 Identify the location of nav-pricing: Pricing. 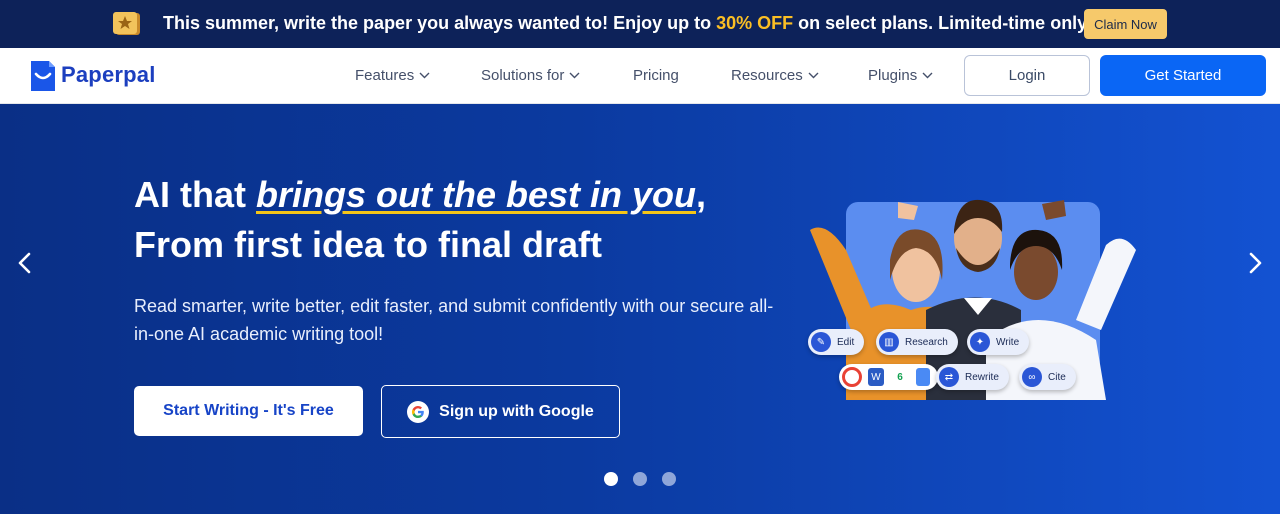
(656, 75).